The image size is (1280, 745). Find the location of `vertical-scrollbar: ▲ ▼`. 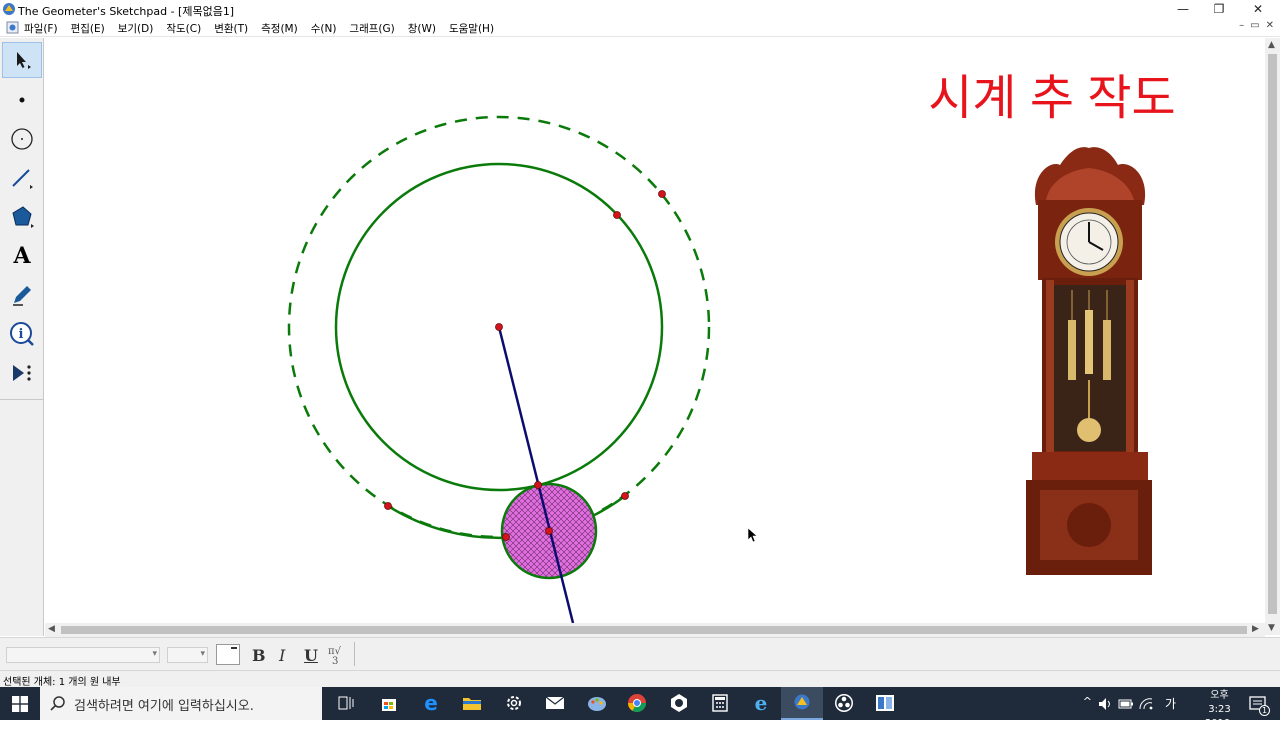

vertical-scrollbar: ▲ ▼ is located at coordinates (1272, 336).